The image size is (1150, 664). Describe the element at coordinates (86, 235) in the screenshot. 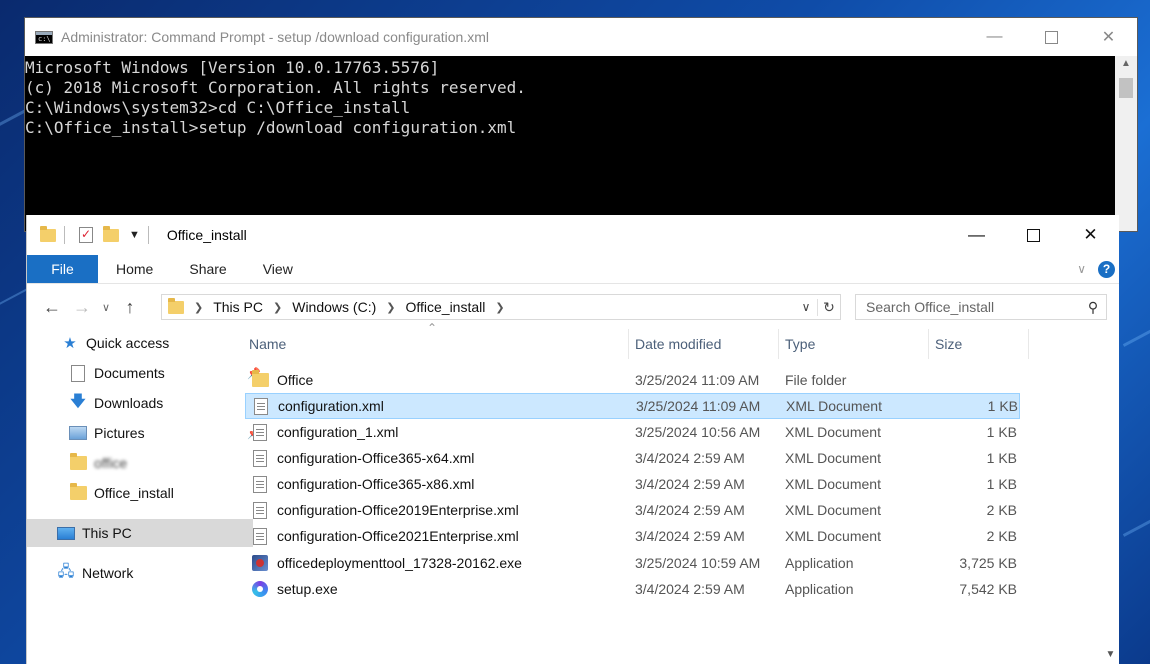

I see `properties-icon: ✓` at that location.